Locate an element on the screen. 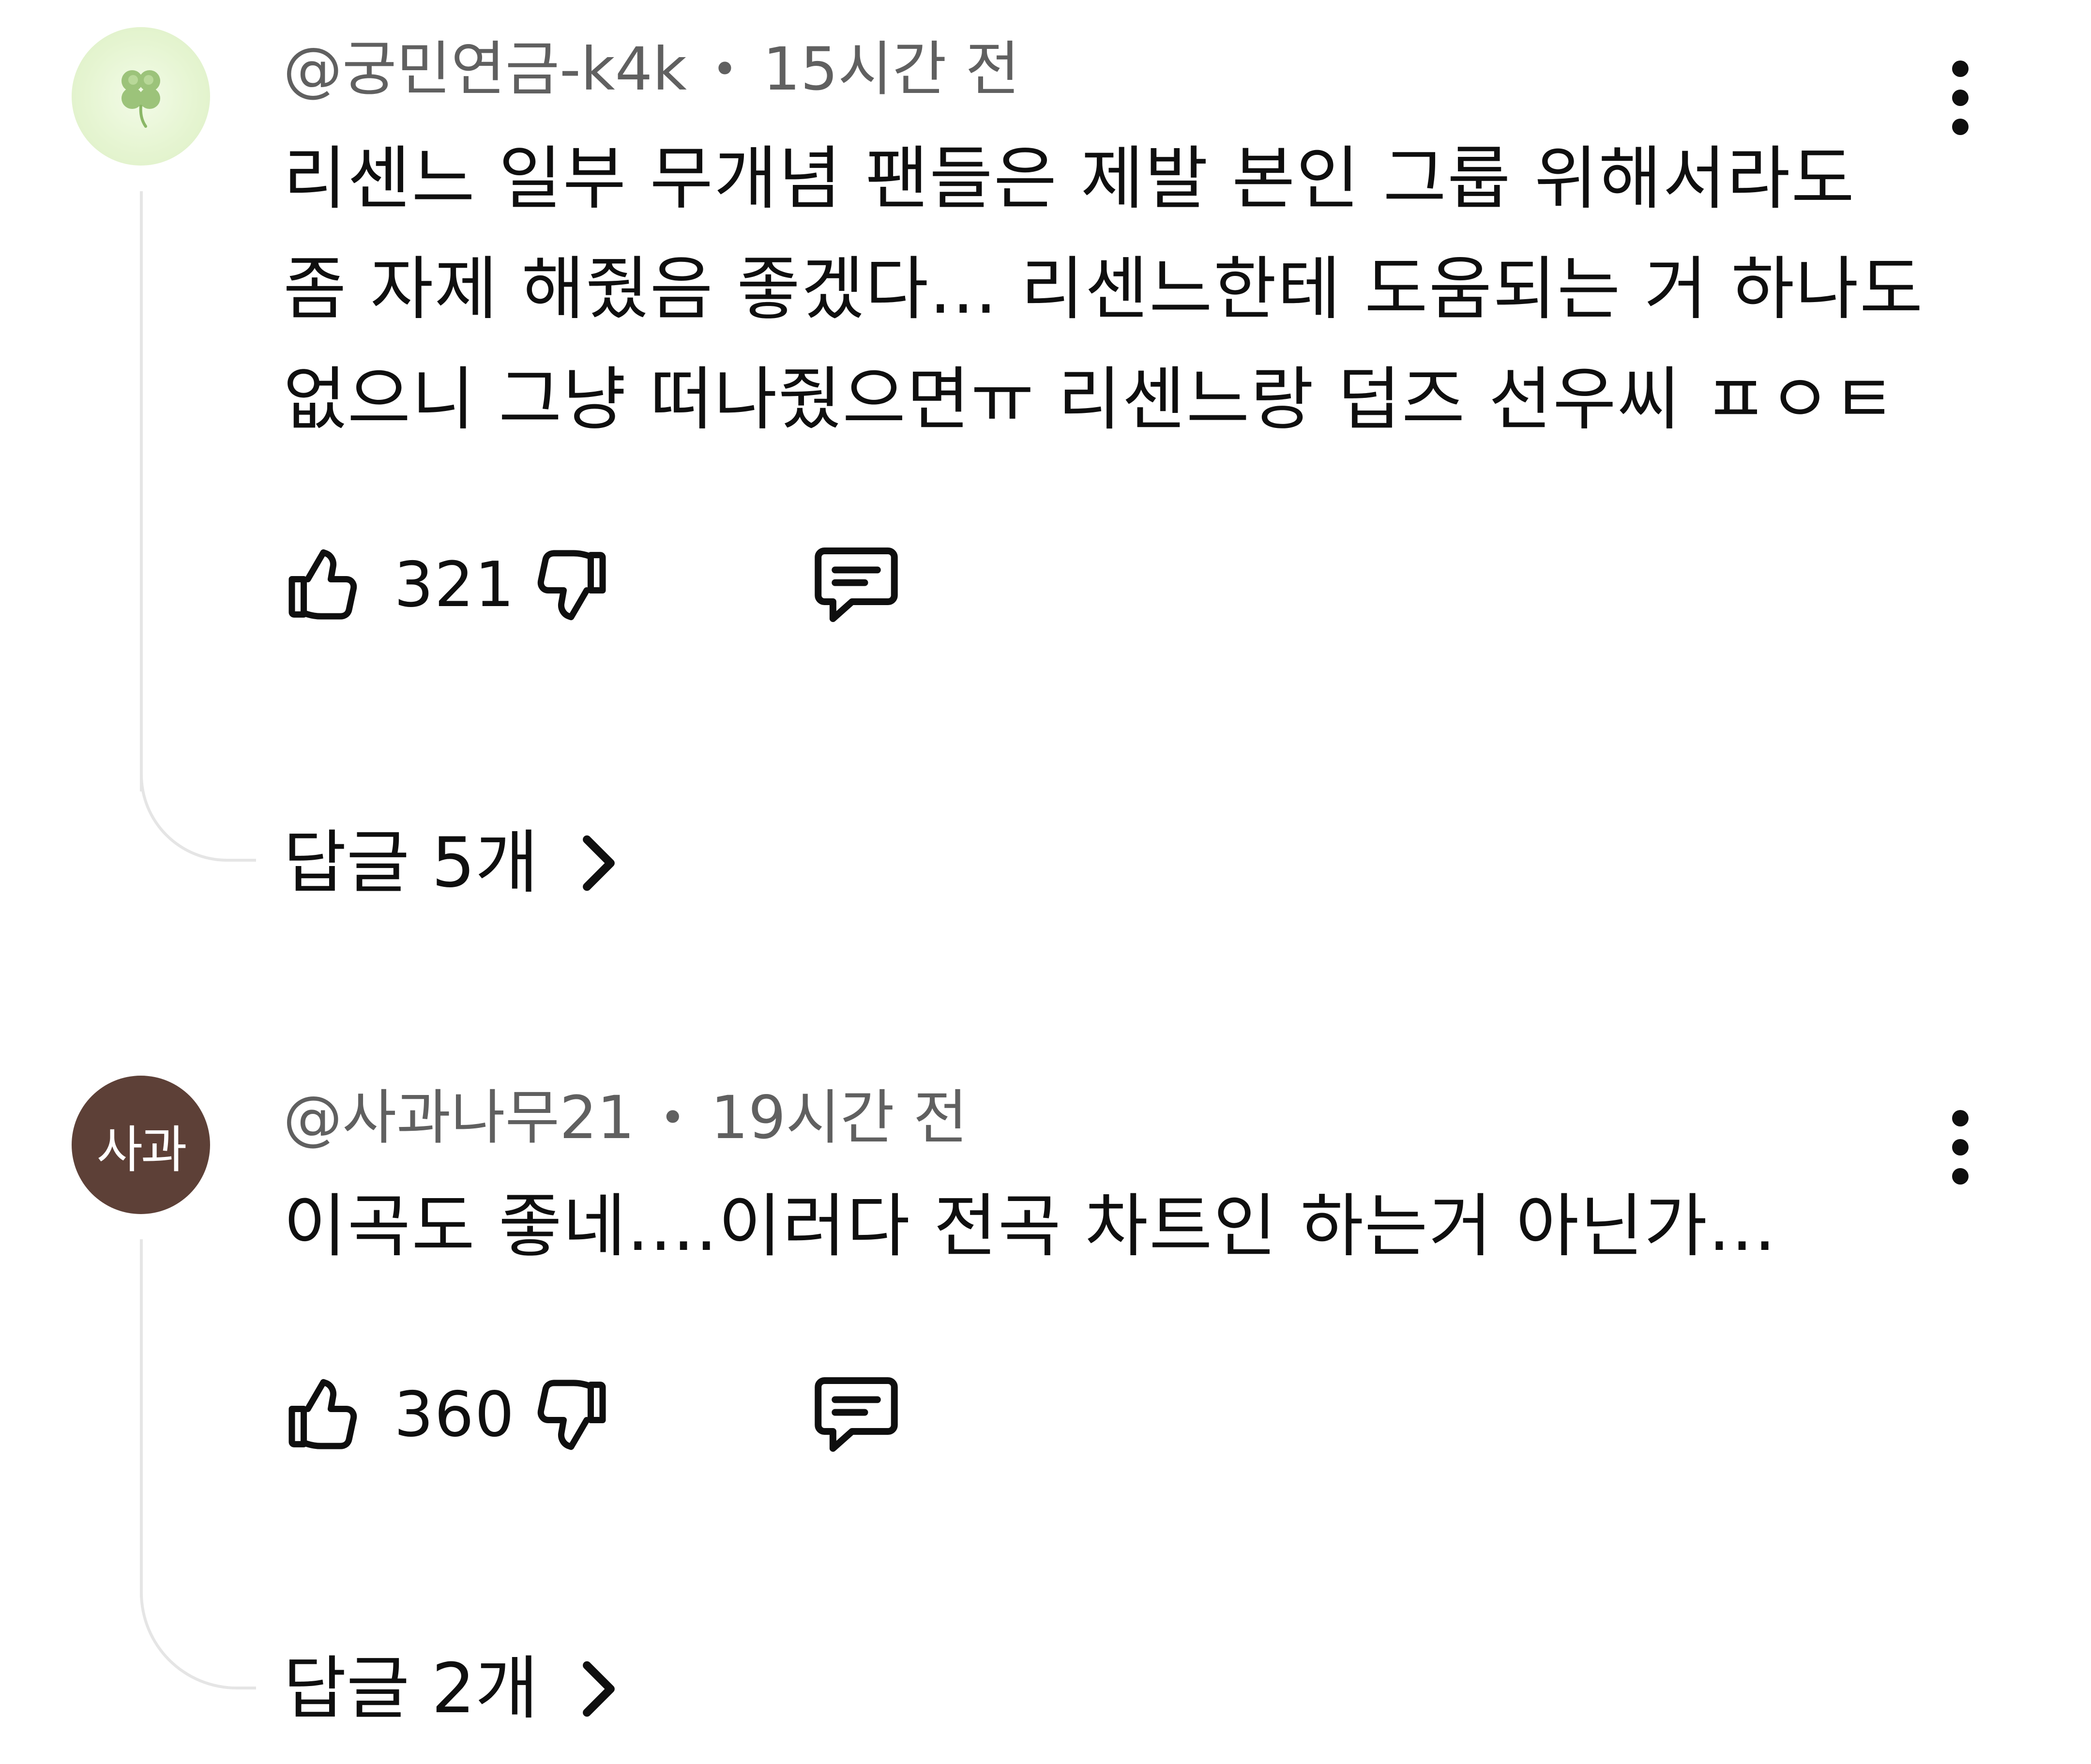 This screenshot has width=2091, height=1764. replies-label: 답글 2개 is located at coordinates (411, 1689).